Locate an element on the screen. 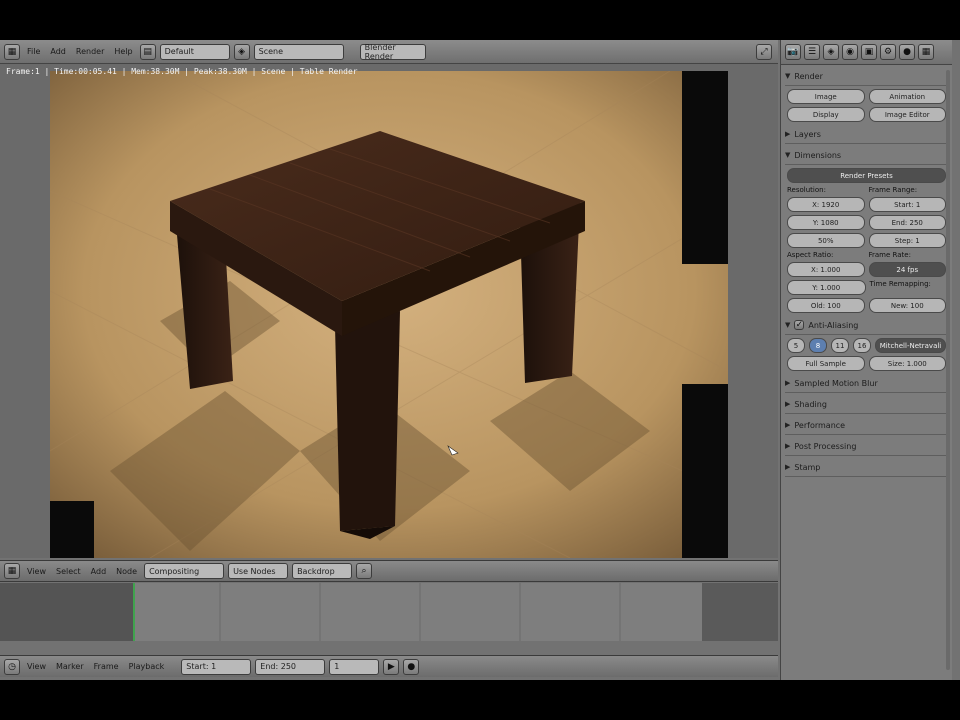 This screenshot has width=960, height=720. menu-file: File is located at coordinates (33, 51).